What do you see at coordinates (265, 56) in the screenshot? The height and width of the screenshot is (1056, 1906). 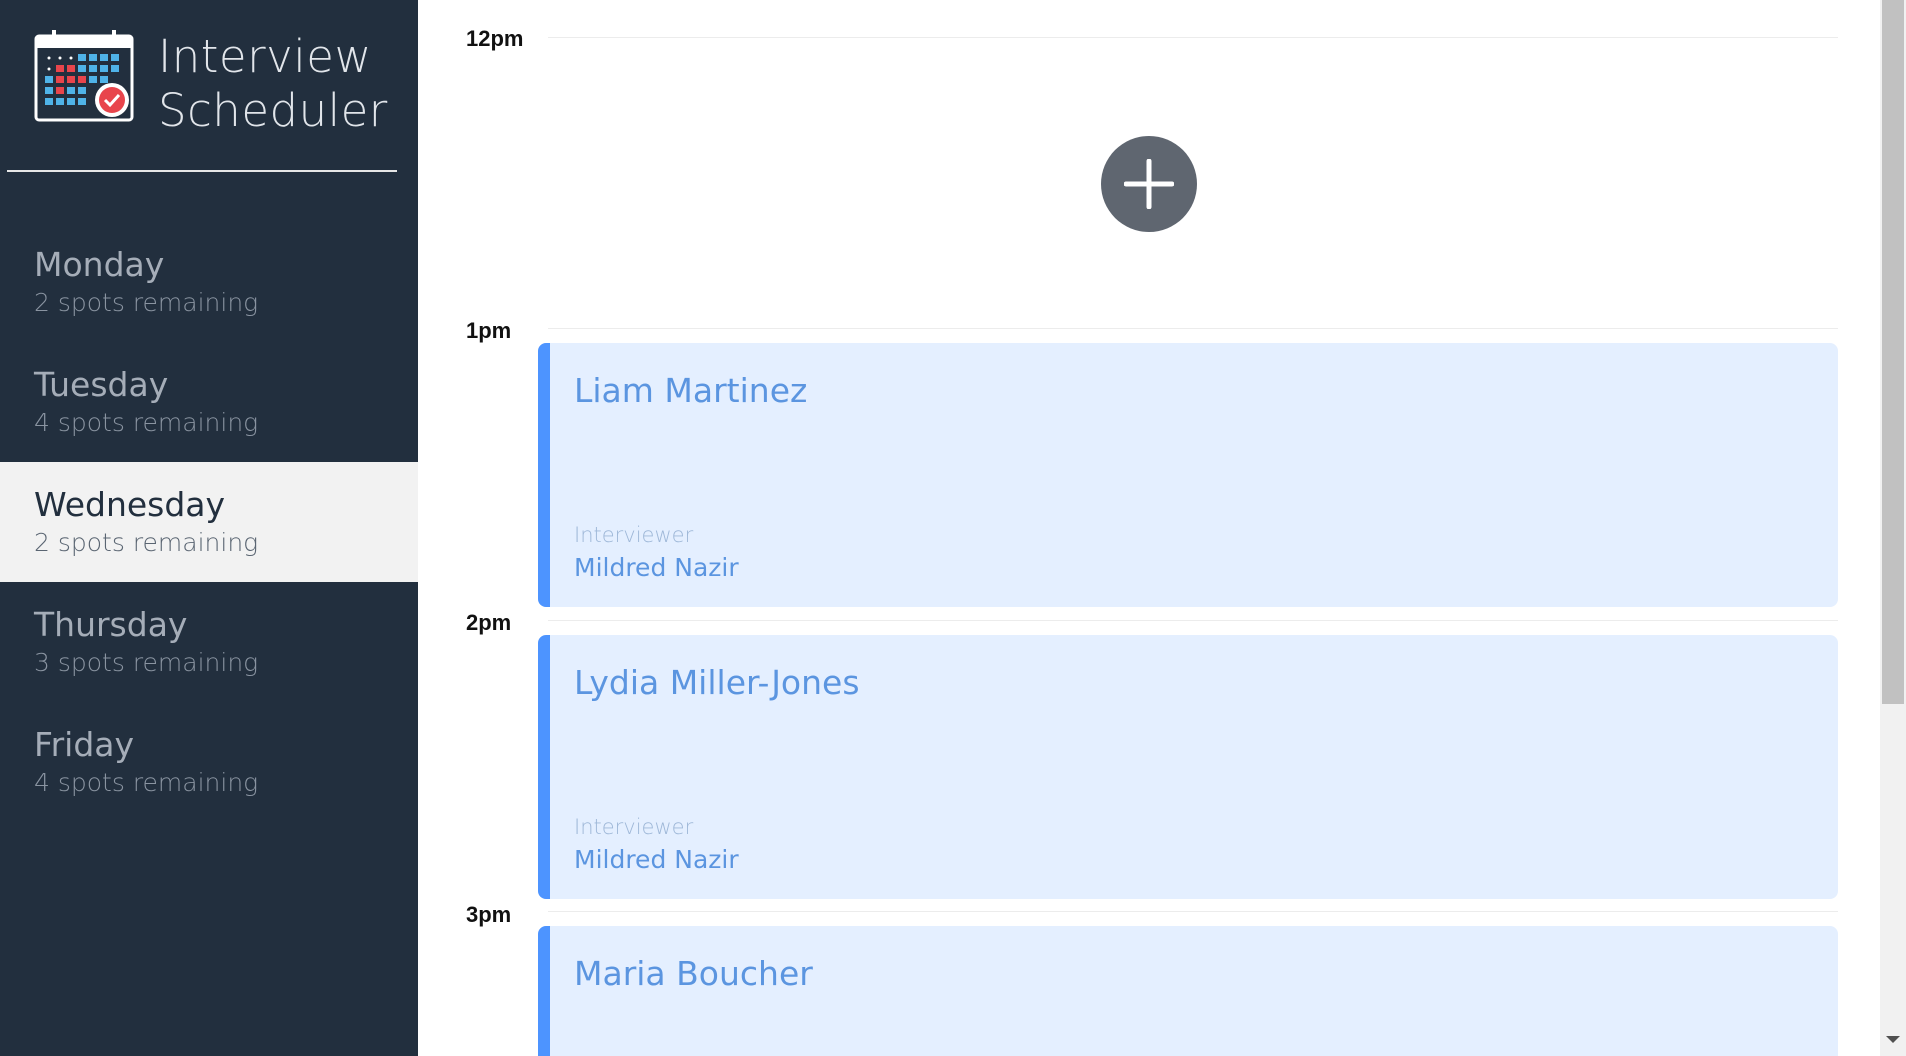 I see `app-title-line1: Interview` at bounding box center [265, 56].